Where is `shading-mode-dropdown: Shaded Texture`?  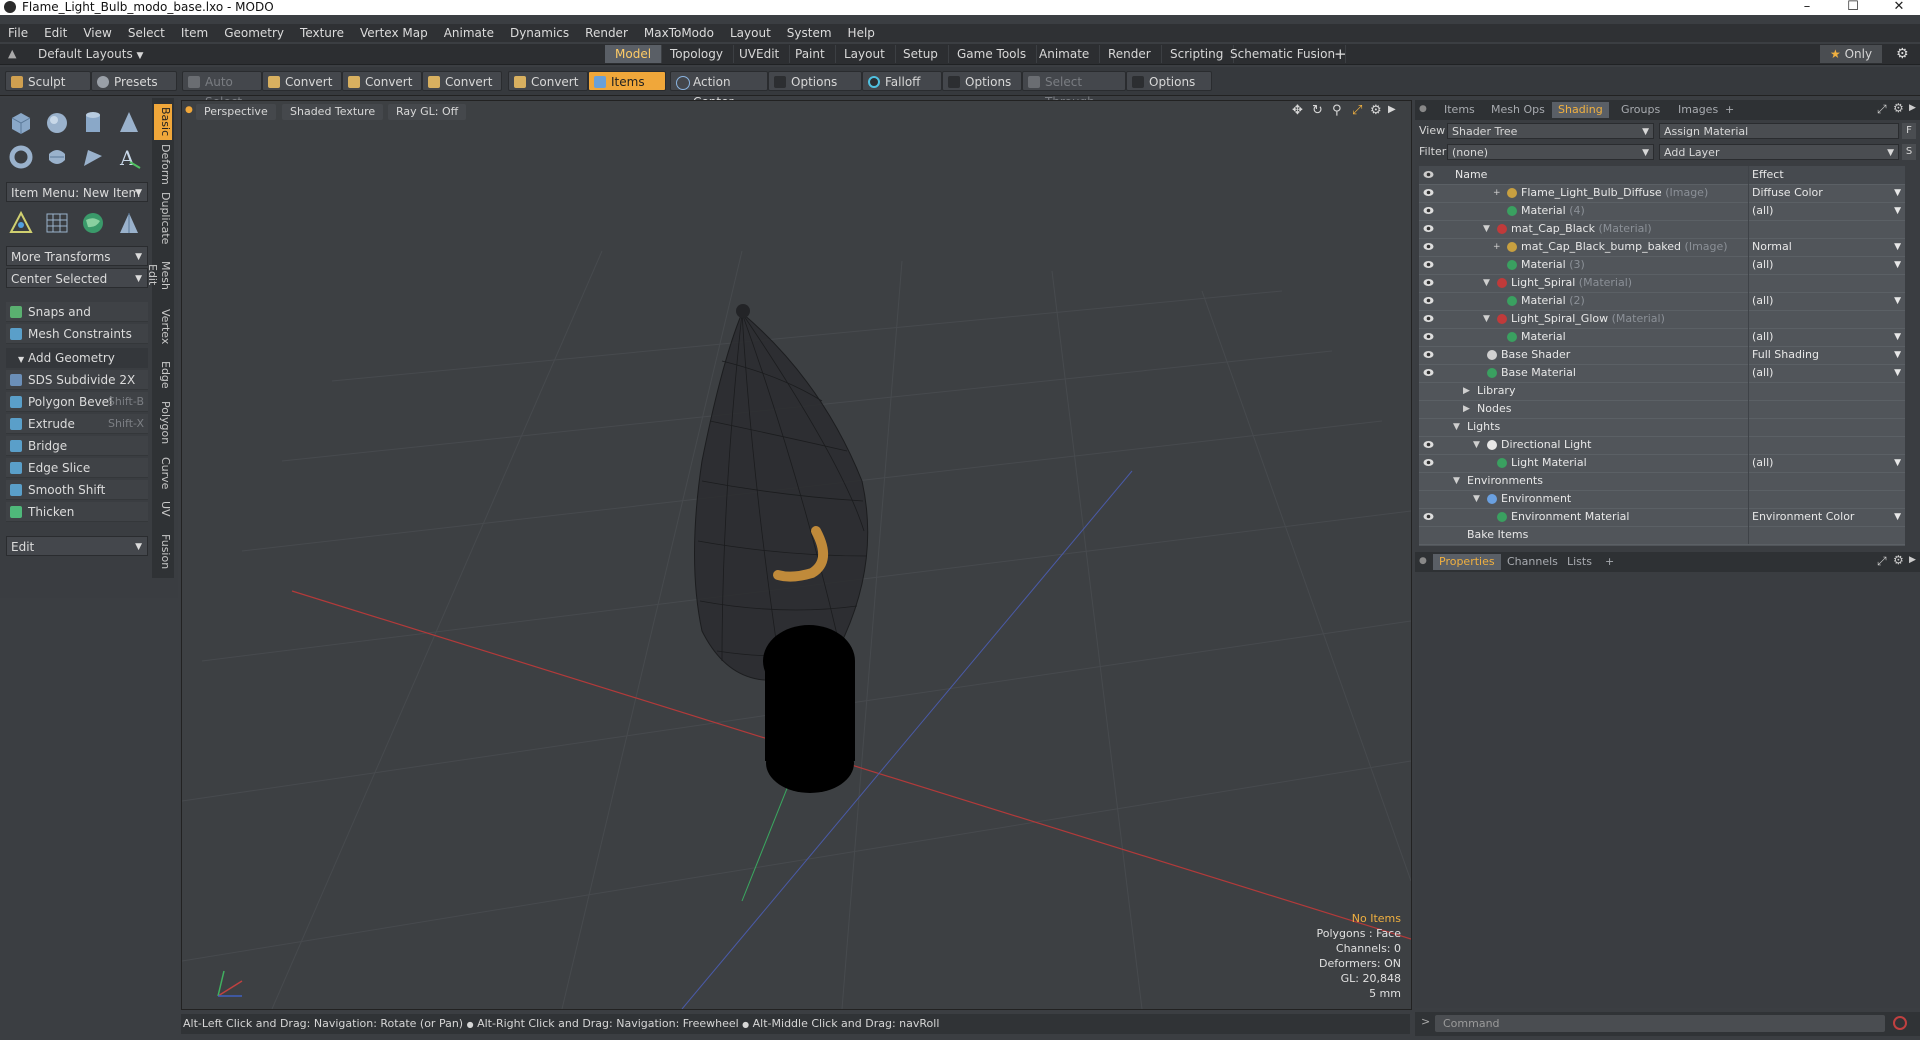
shading-mode-dropdown: Shaded Texture is located at coordinates (333, 112).